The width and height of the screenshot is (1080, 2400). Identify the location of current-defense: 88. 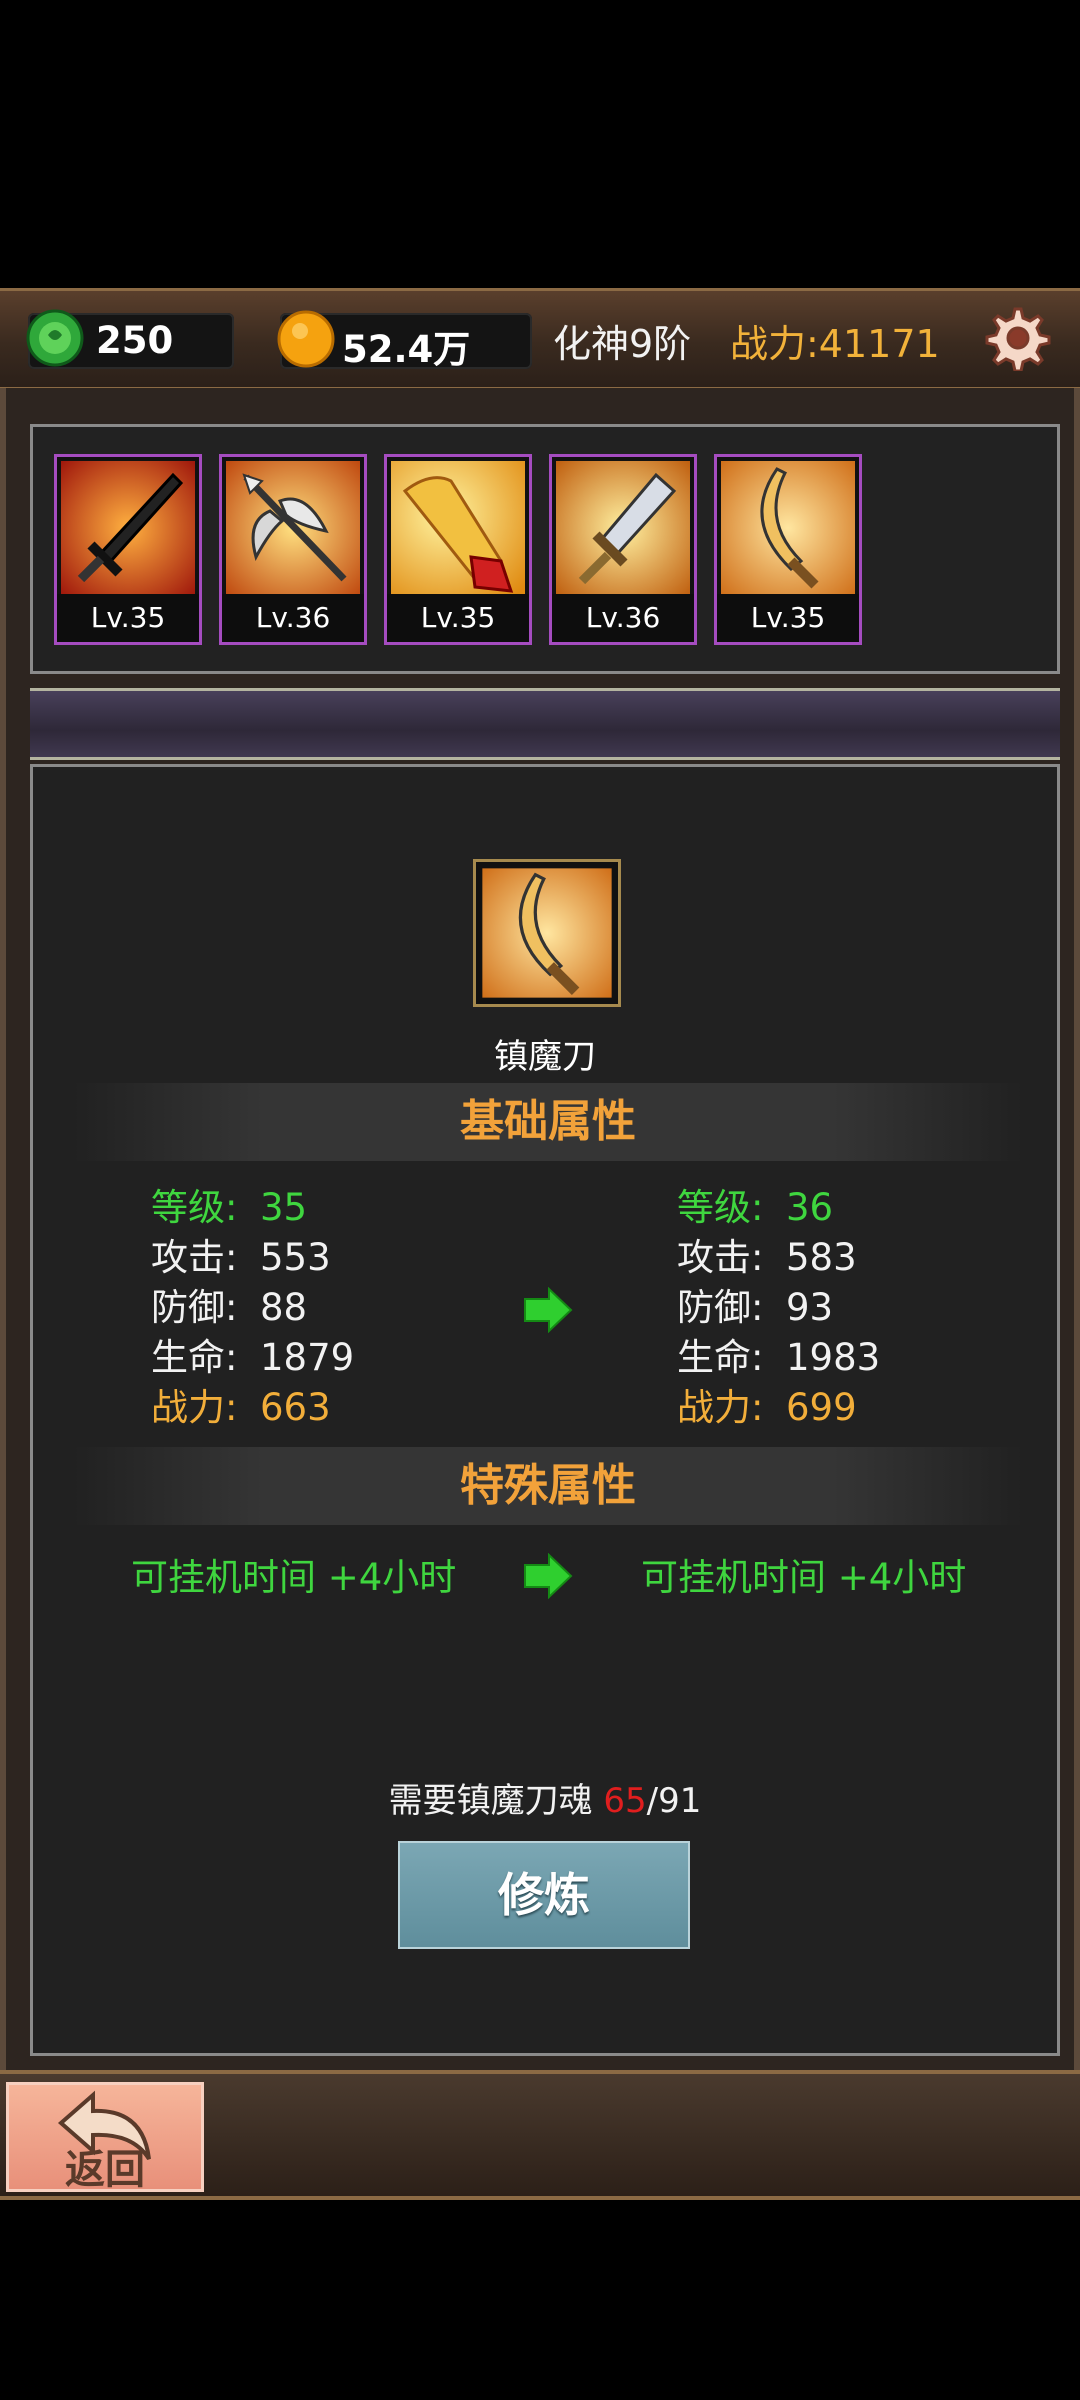
(284, 1307).